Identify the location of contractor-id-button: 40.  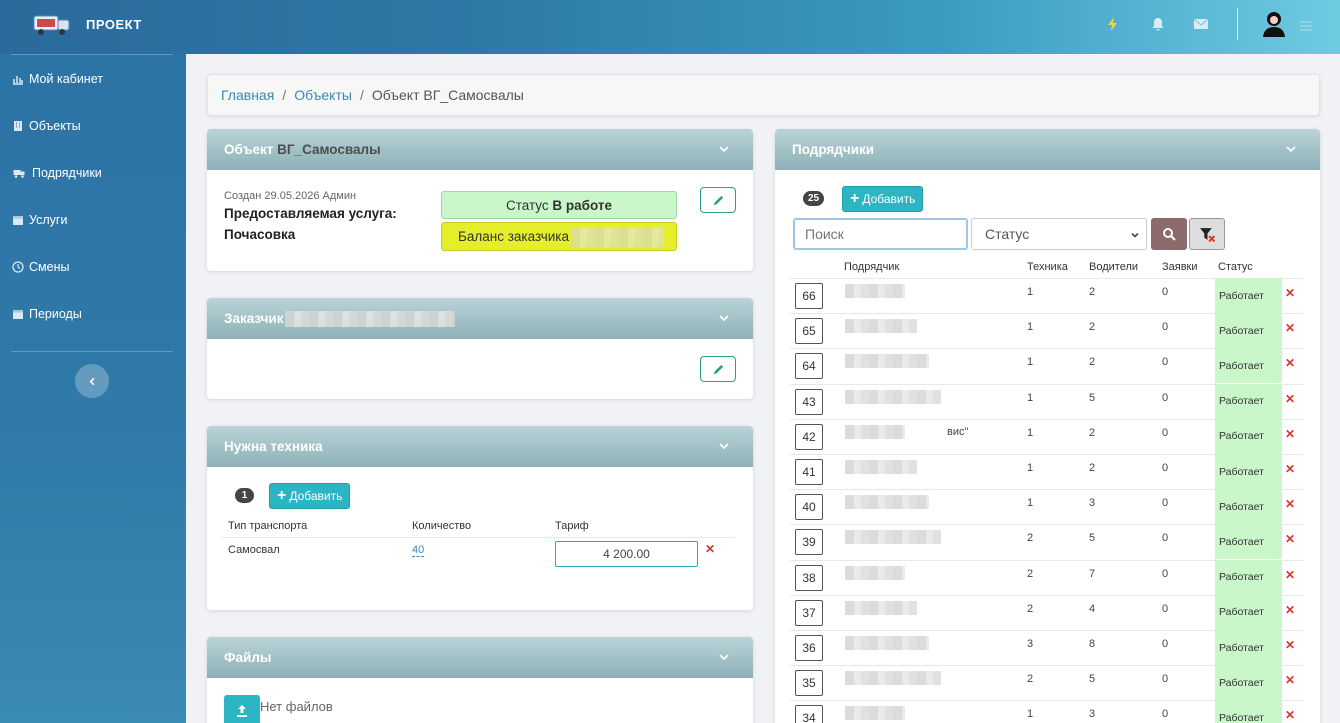
(809, 507).